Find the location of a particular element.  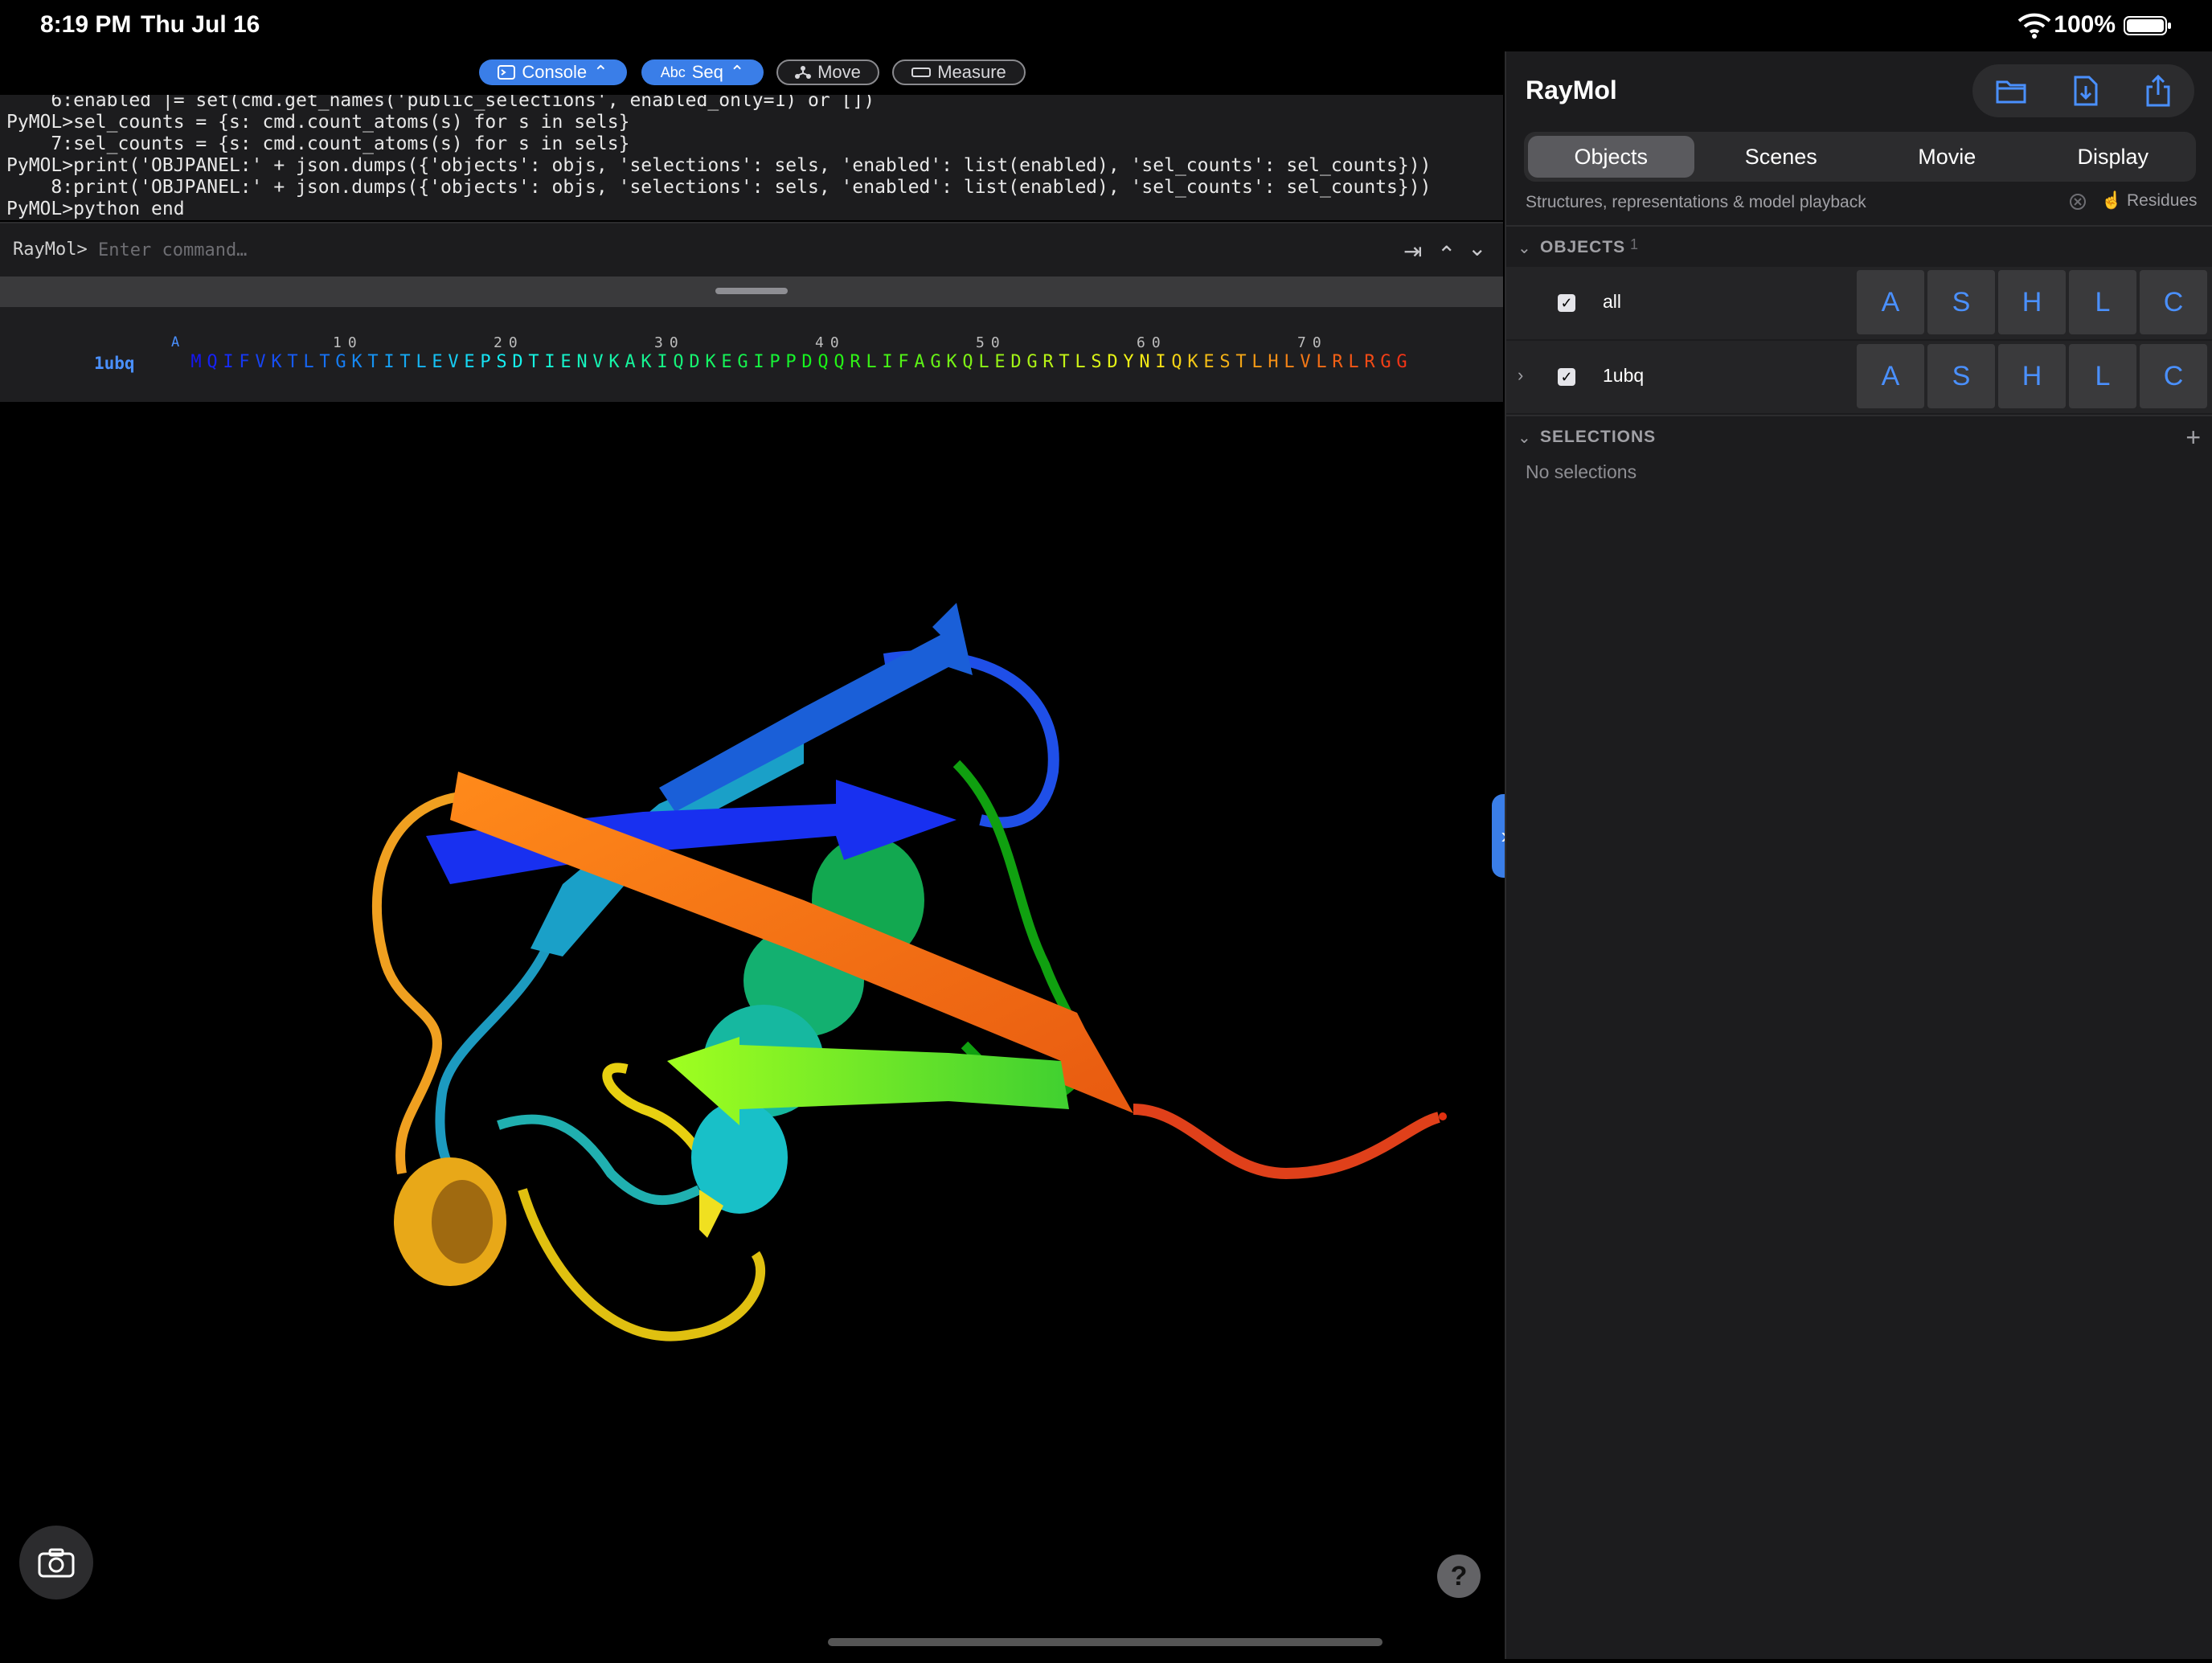

history-up-icon: ⌃ is located at coordinates (1446, 254).